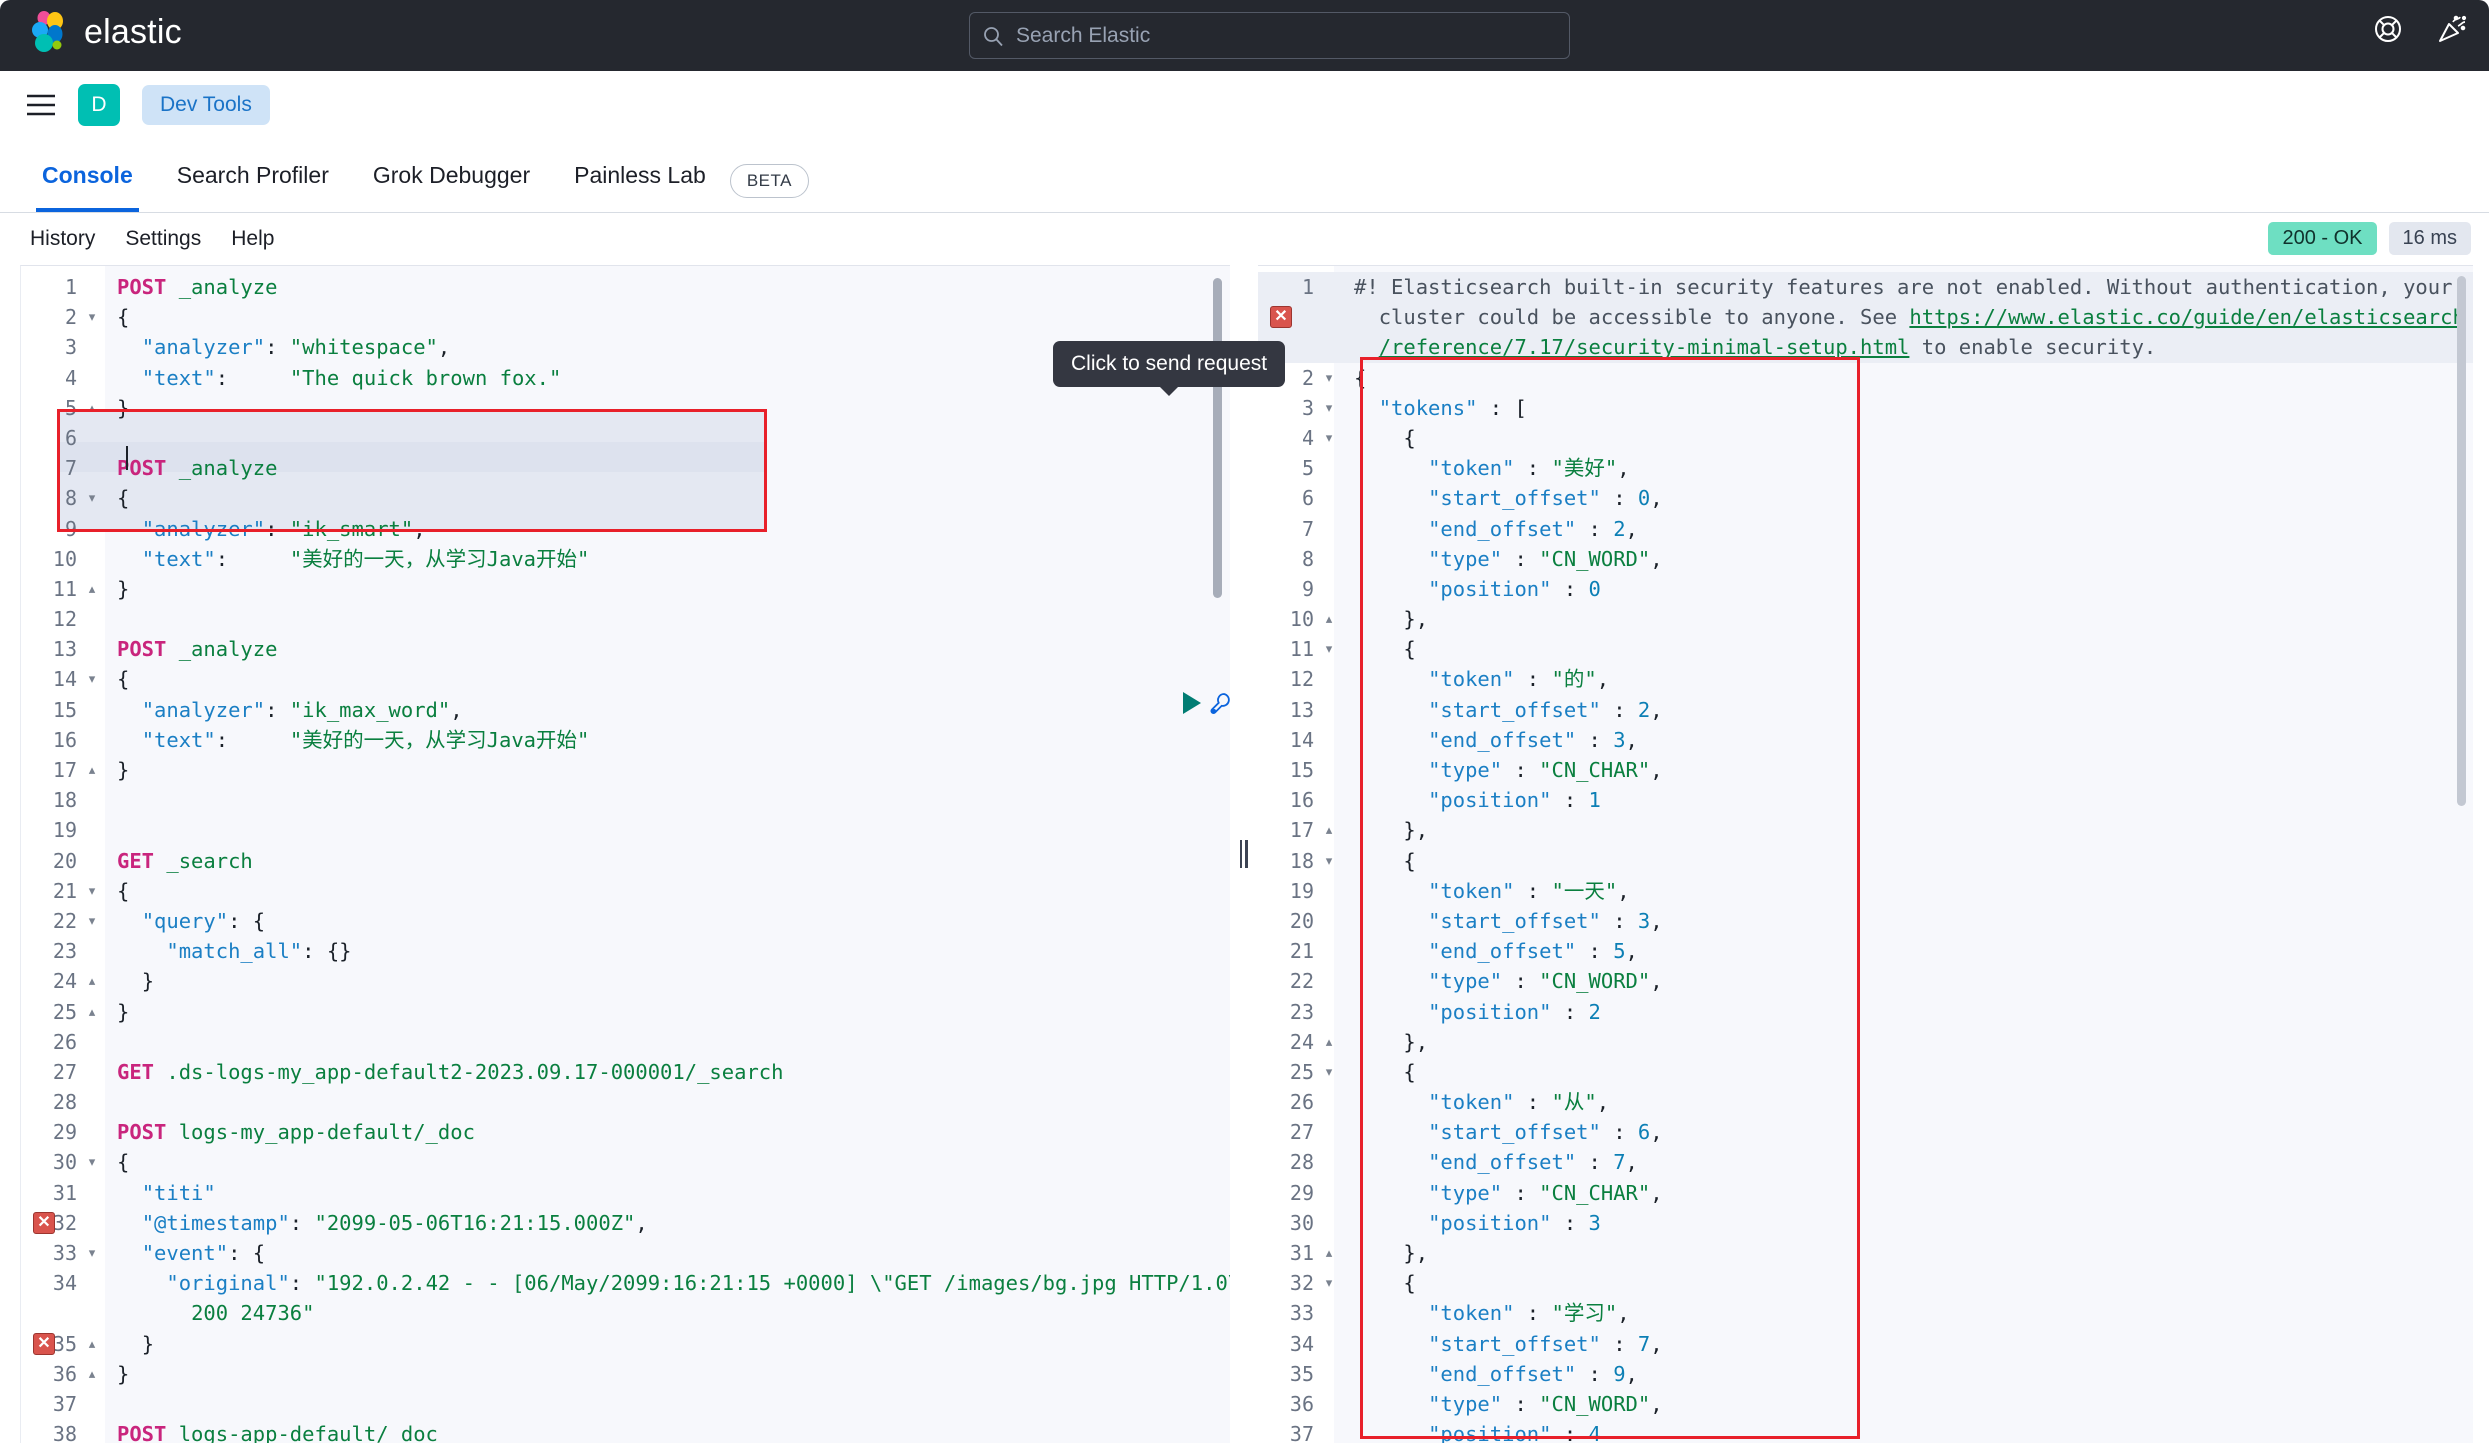  I want to click on tab-painless-lab: Painless Lab, so click(640, 175).